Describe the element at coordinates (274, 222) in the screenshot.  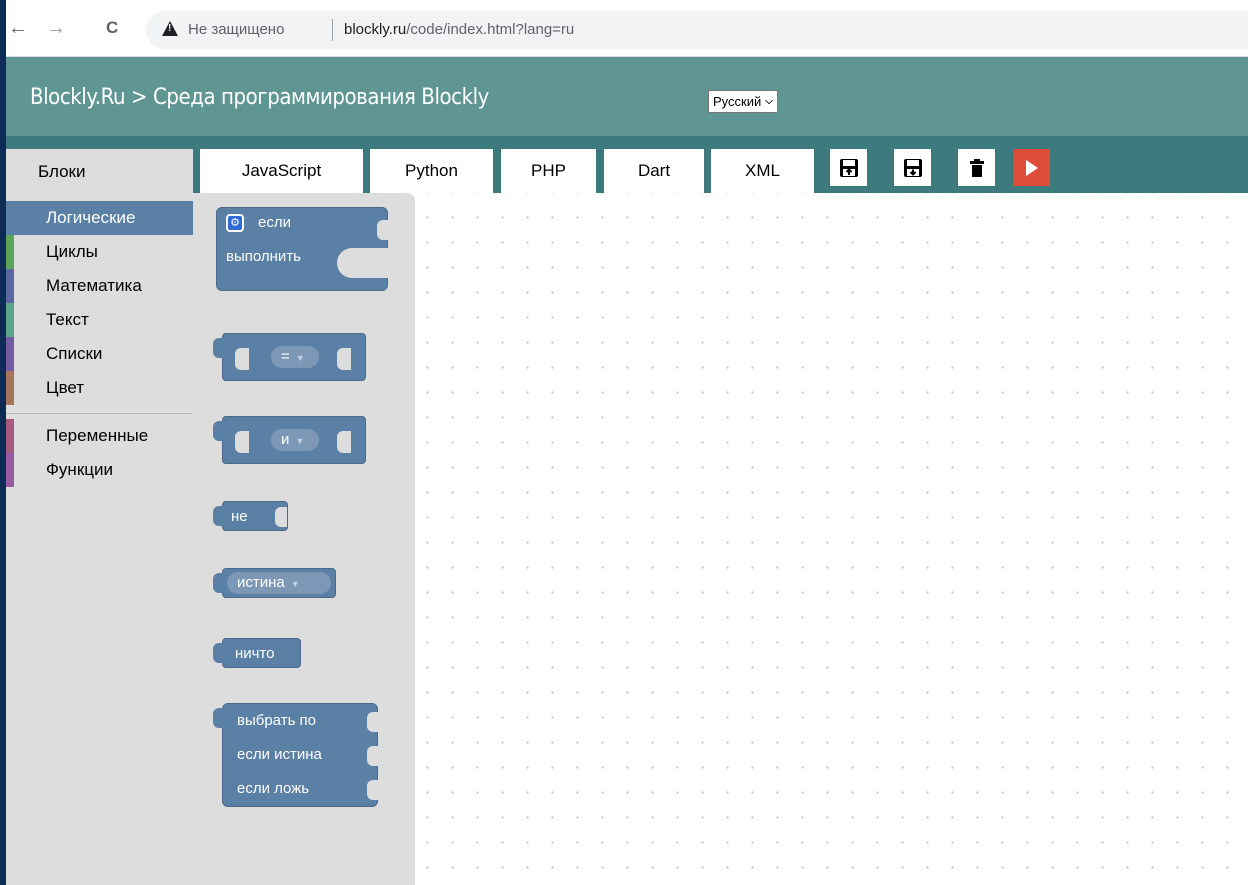
I see `if-label: если` at that location.